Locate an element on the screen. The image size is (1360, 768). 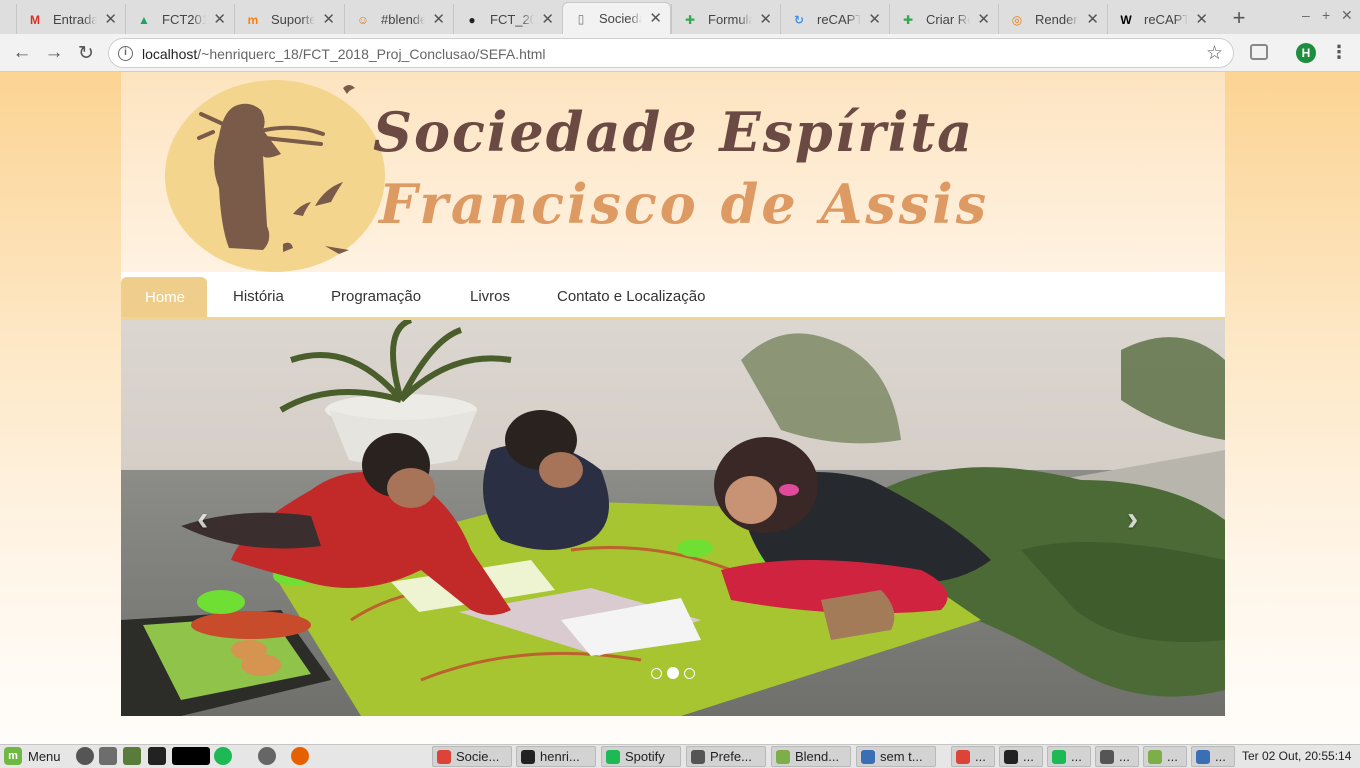
browser-tab: WreCAPTCHA ✕ is located at coordinates (1161, 19).